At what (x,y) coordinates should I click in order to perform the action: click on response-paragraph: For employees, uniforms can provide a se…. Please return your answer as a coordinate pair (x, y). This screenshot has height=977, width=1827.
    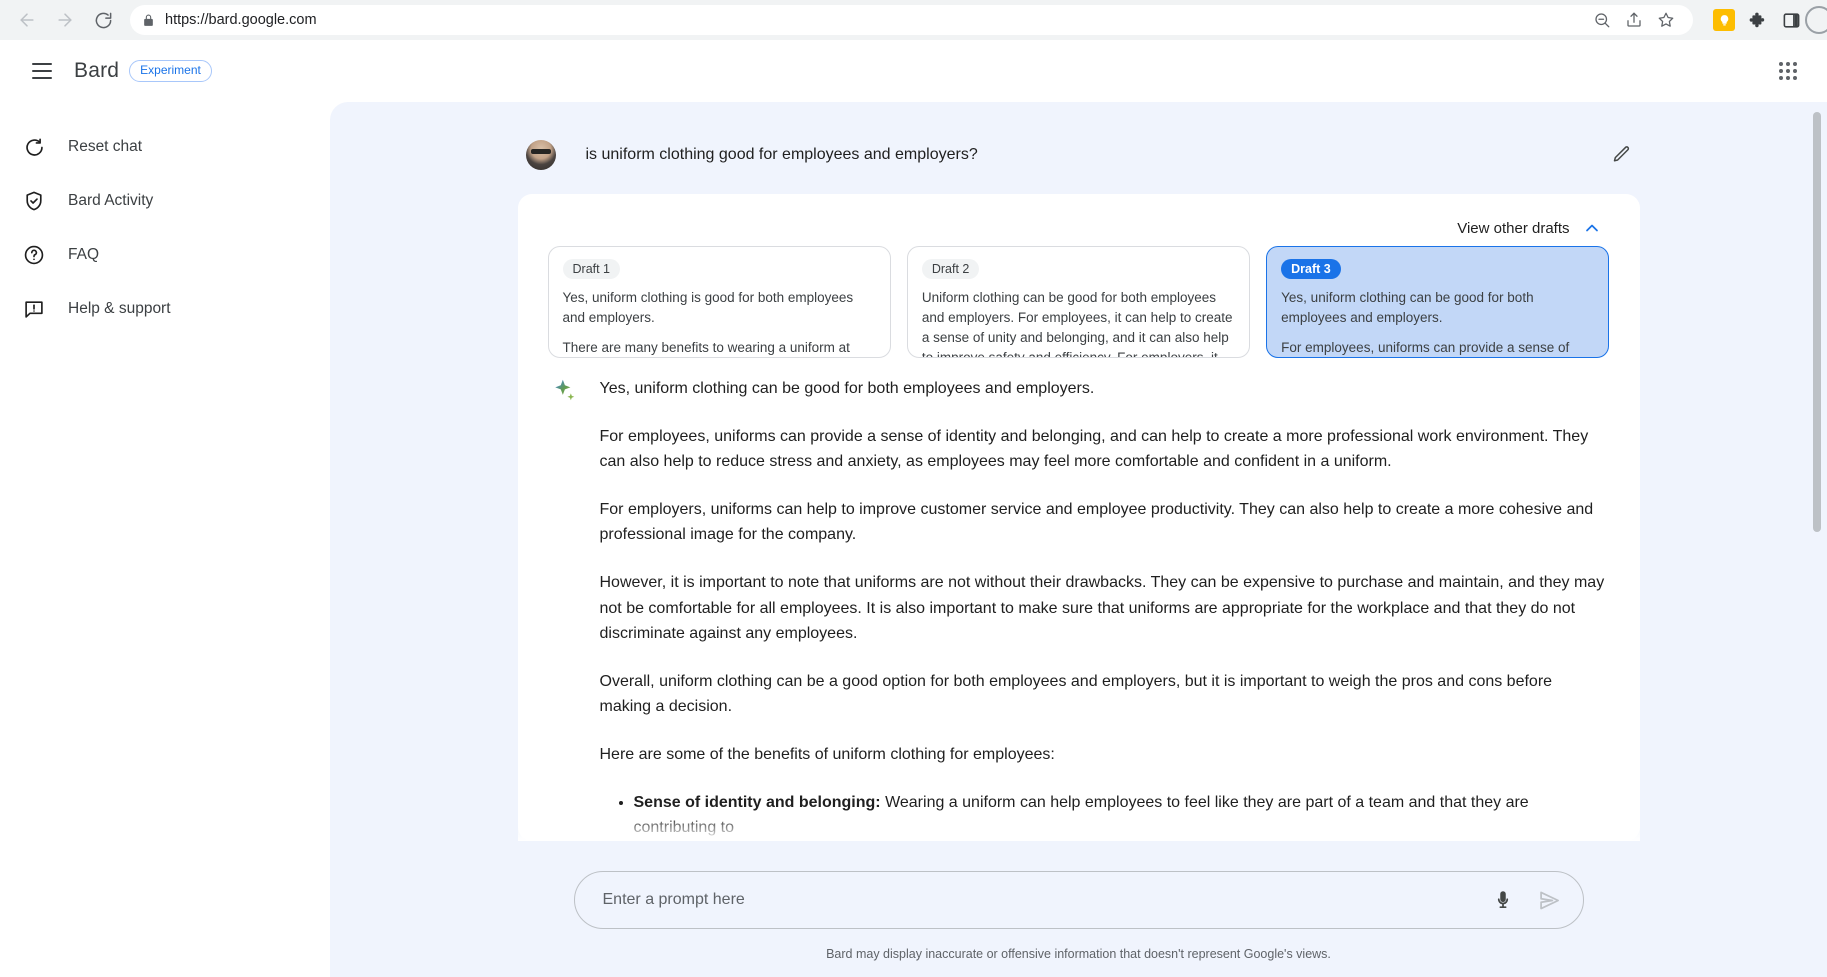
    Looking at the image, I should click on (1094, 449).